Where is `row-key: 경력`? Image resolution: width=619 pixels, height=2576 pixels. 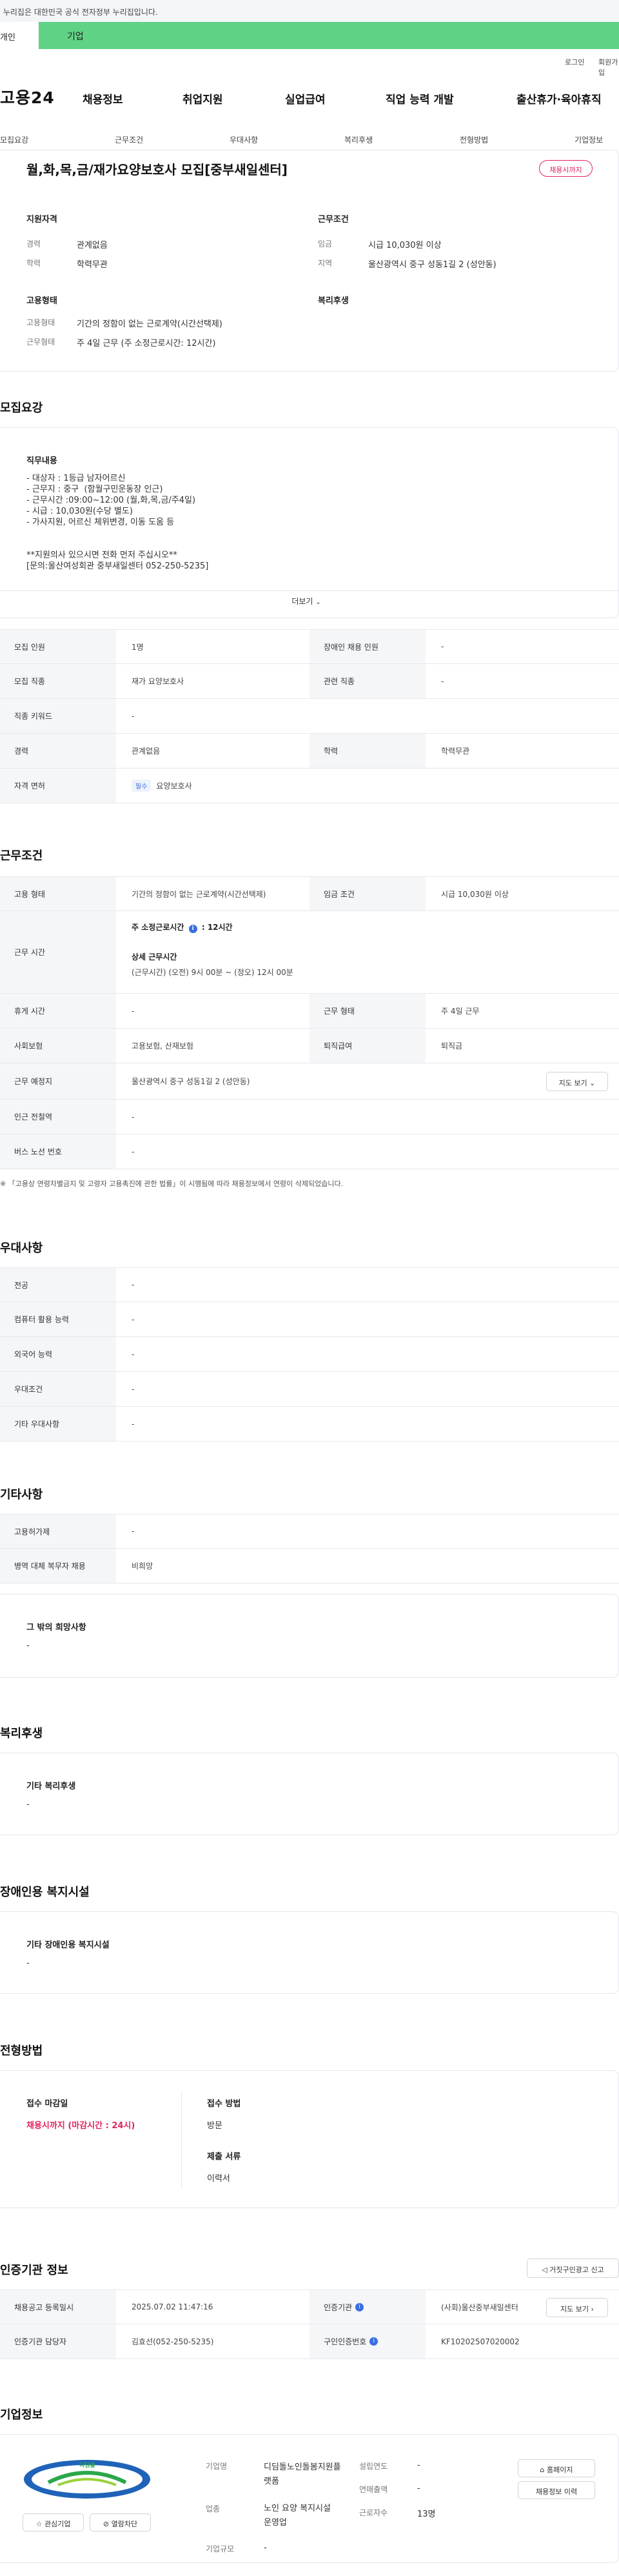
row-key: 경력 is located at coordinates (58, 751).